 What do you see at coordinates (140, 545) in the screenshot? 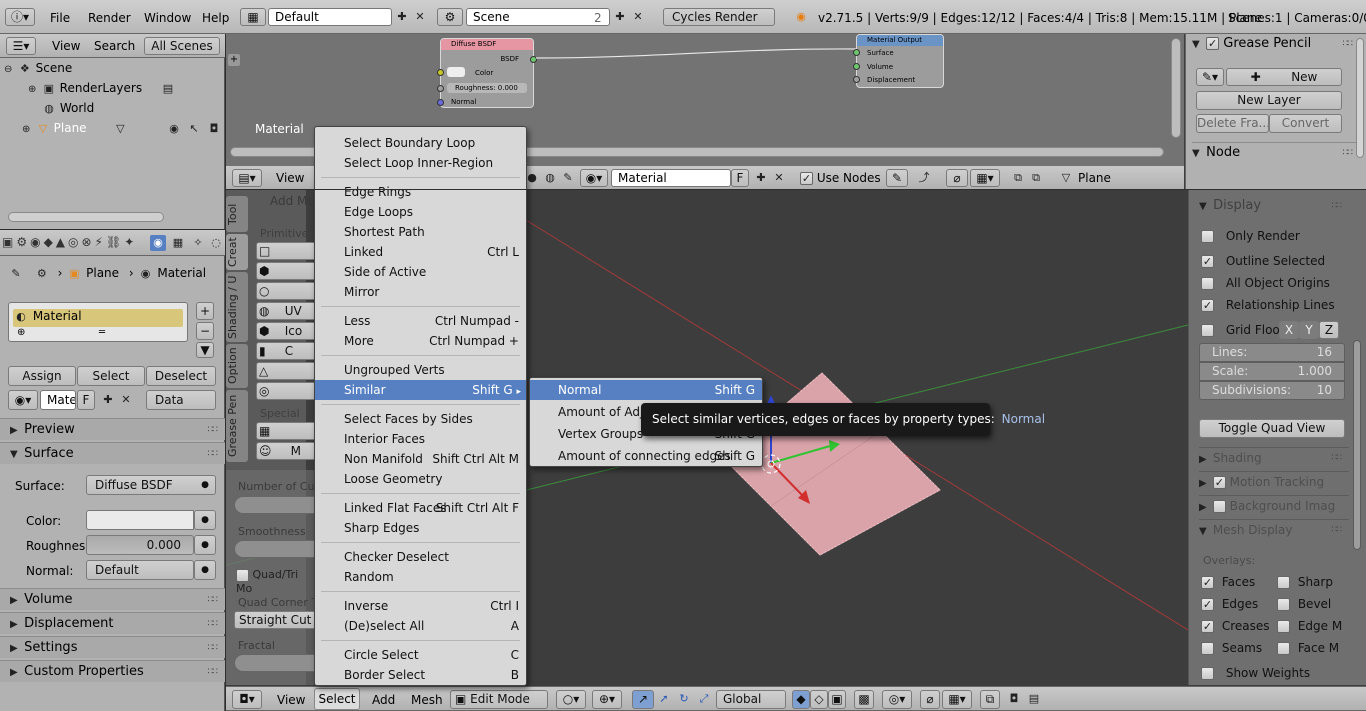
I see `roughness-slider: 0.000` at bounding box center [140, 545].